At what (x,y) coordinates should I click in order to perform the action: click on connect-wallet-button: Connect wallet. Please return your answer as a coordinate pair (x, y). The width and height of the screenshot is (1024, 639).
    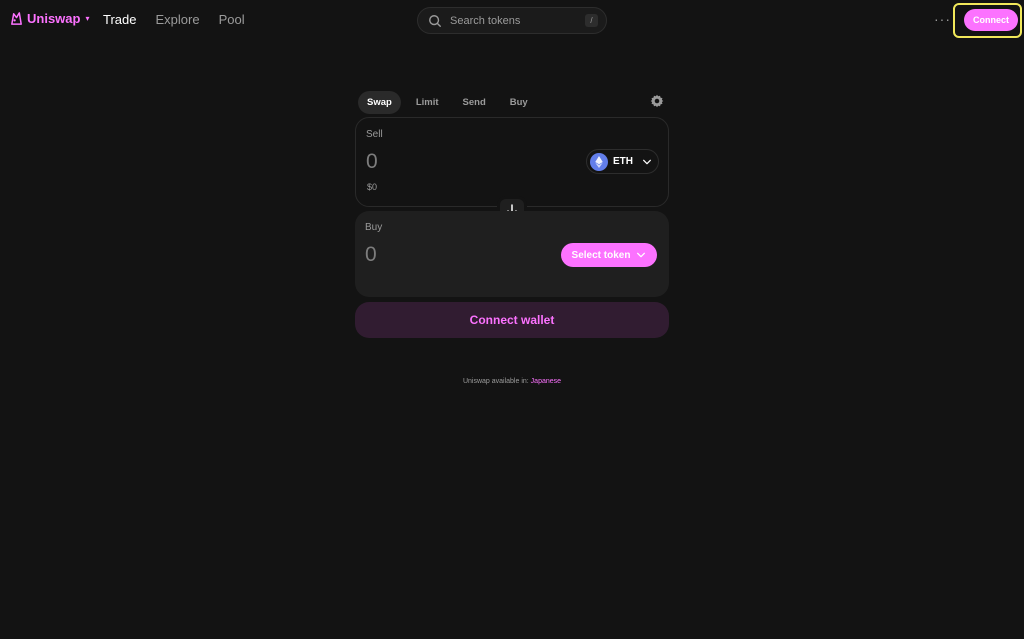
    Looking at the image, I should click on (512, 320).